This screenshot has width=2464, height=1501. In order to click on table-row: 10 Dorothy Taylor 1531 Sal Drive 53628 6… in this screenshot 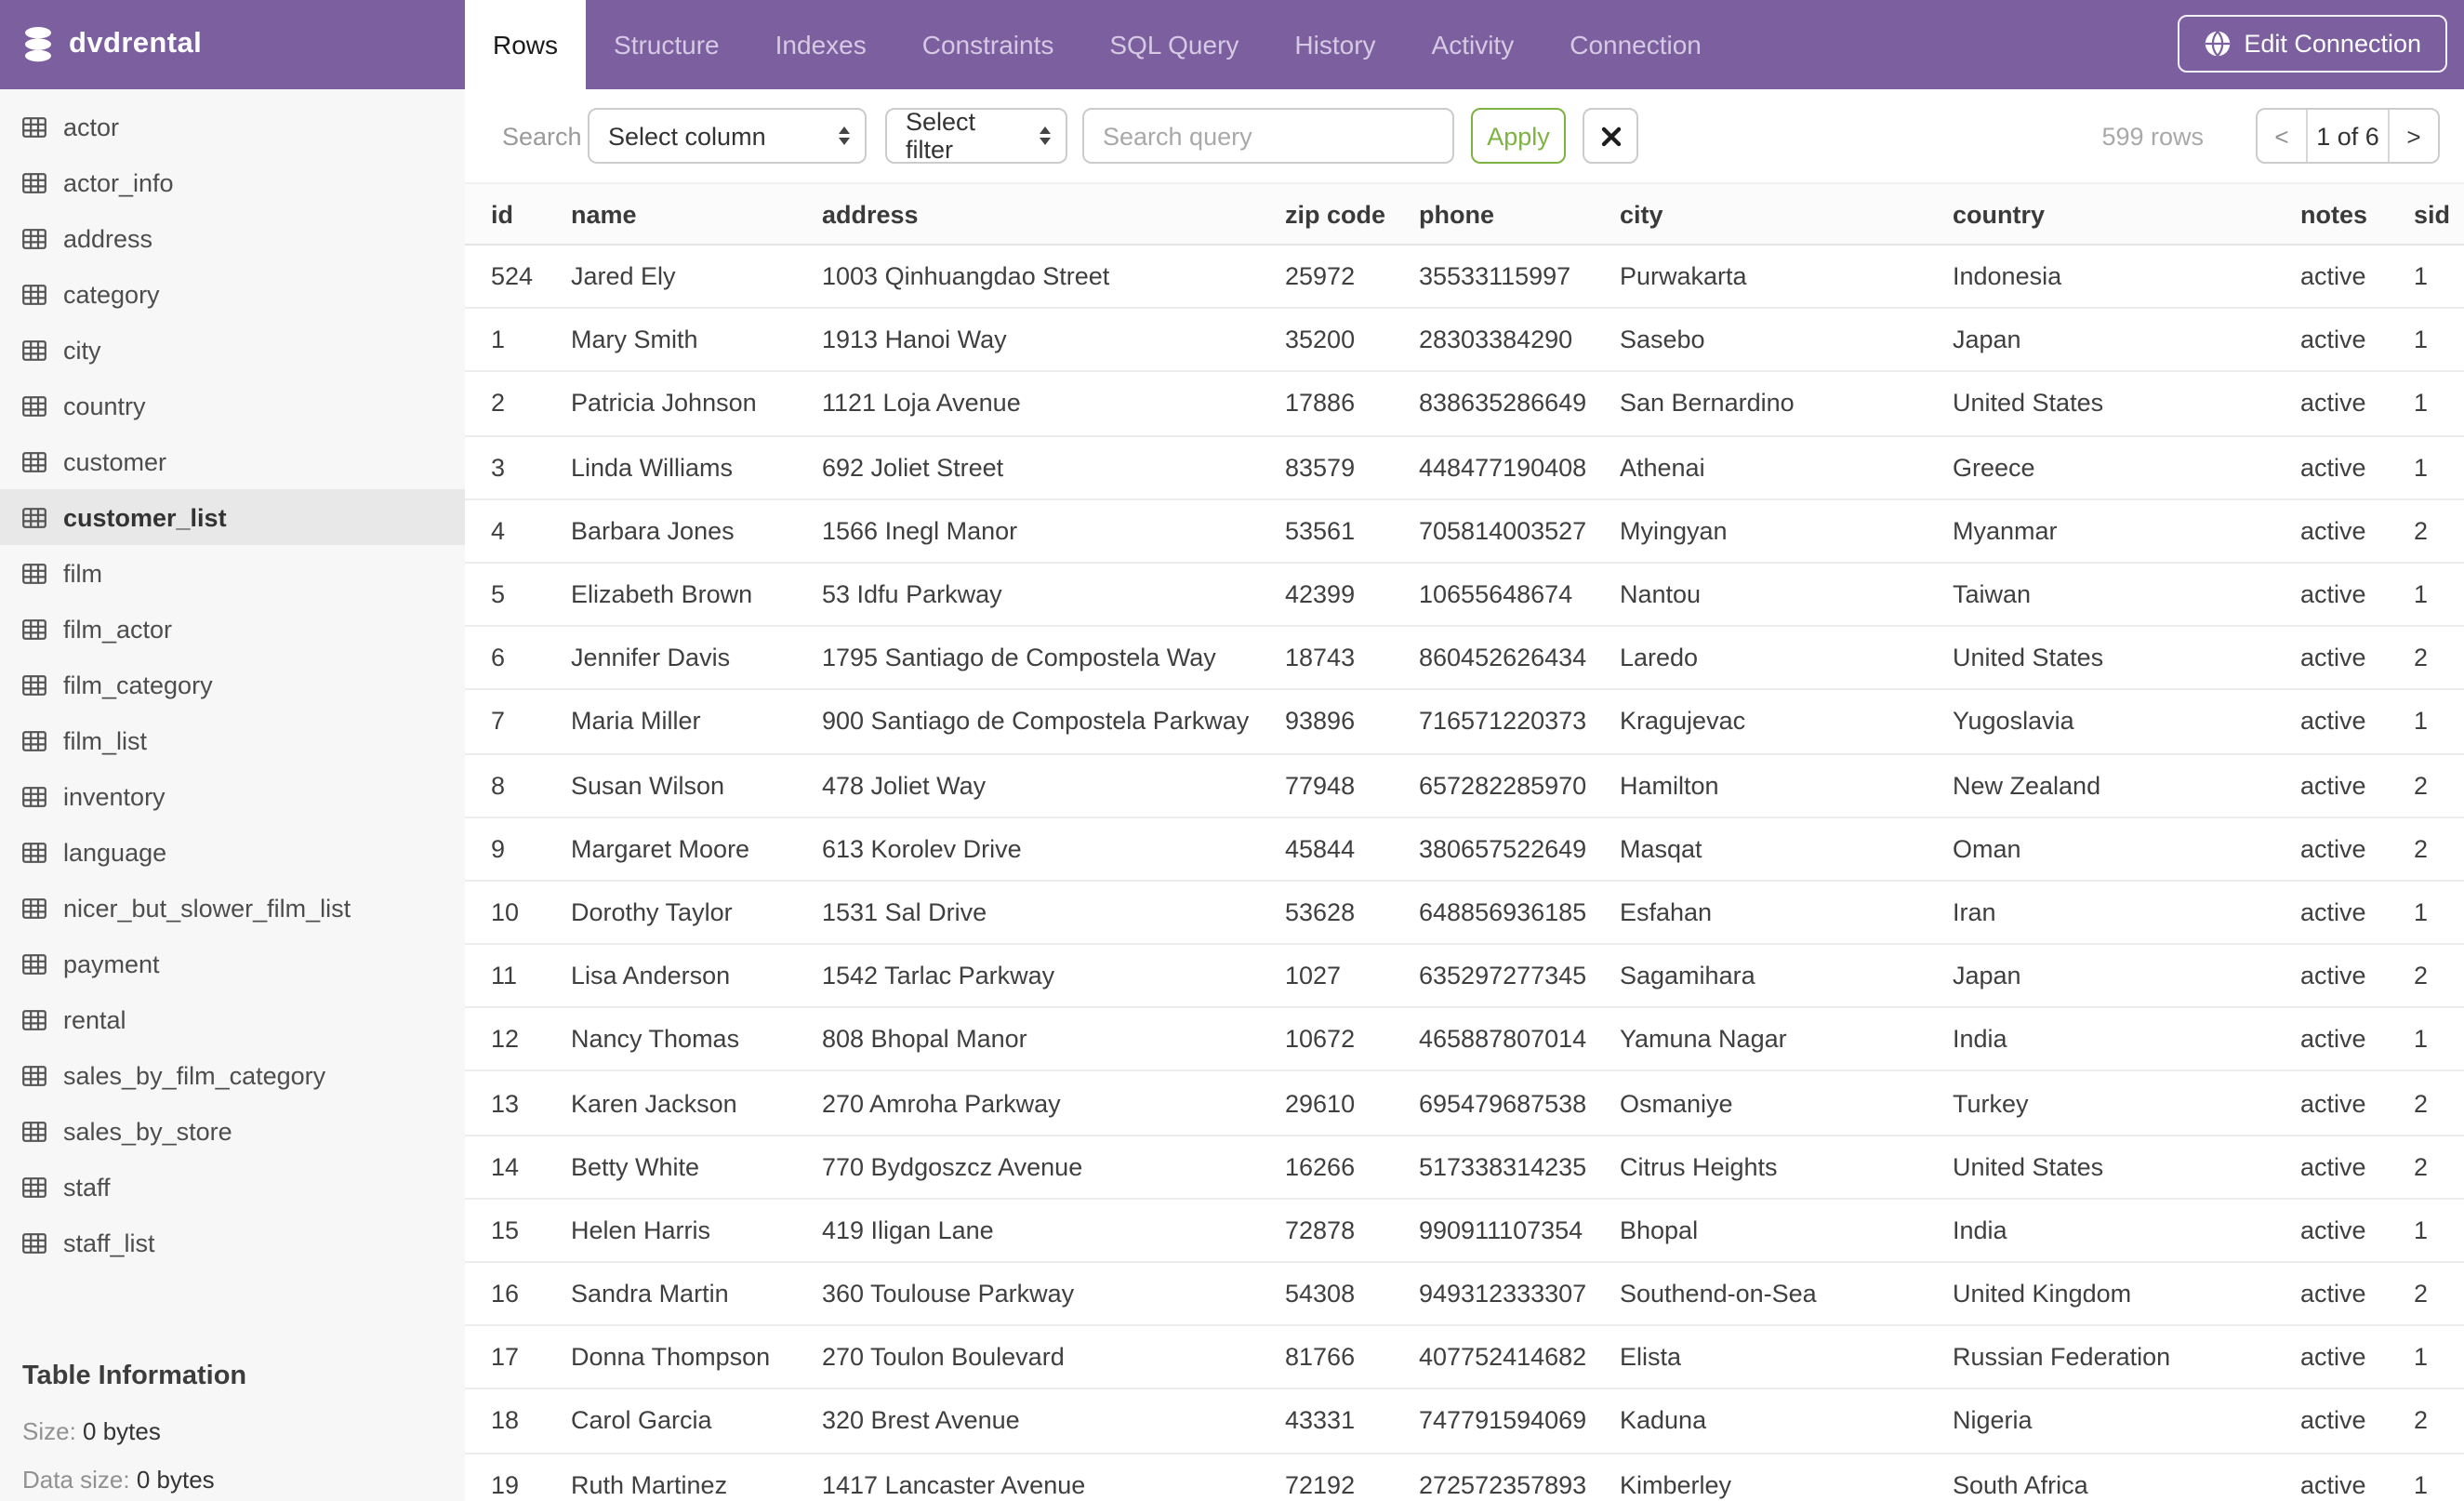, I will do `click(1464, 913)`.